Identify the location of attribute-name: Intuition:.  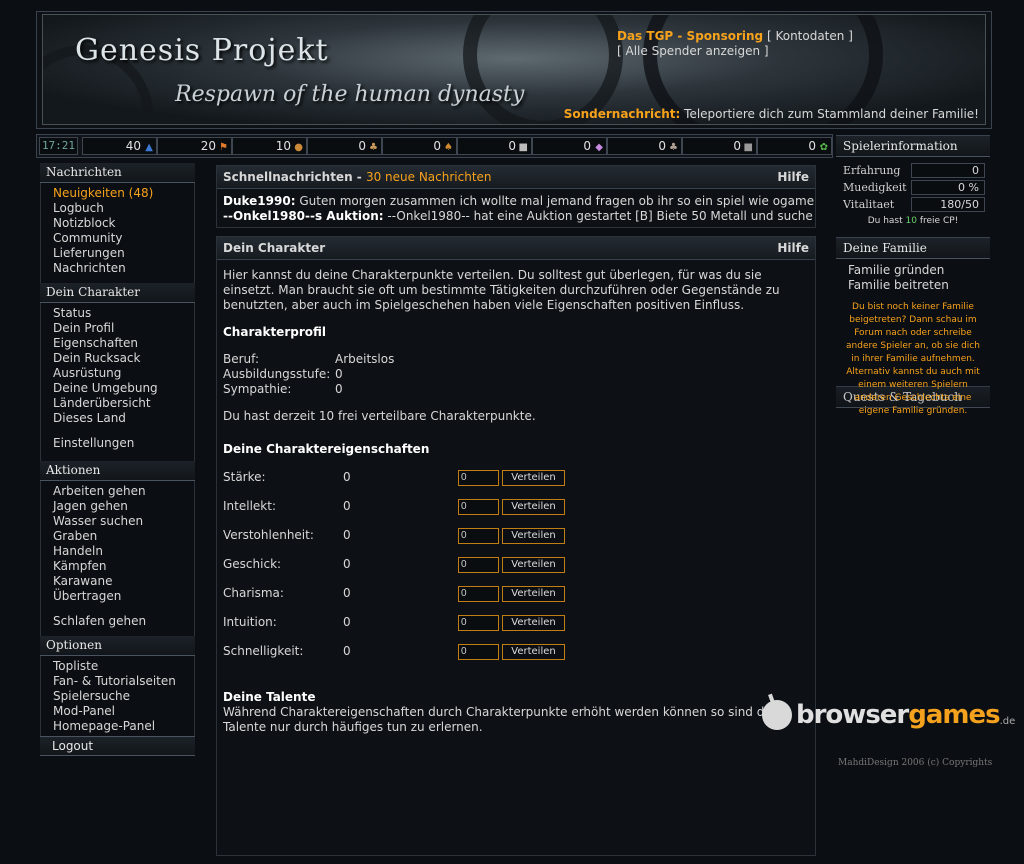
(250, 622).